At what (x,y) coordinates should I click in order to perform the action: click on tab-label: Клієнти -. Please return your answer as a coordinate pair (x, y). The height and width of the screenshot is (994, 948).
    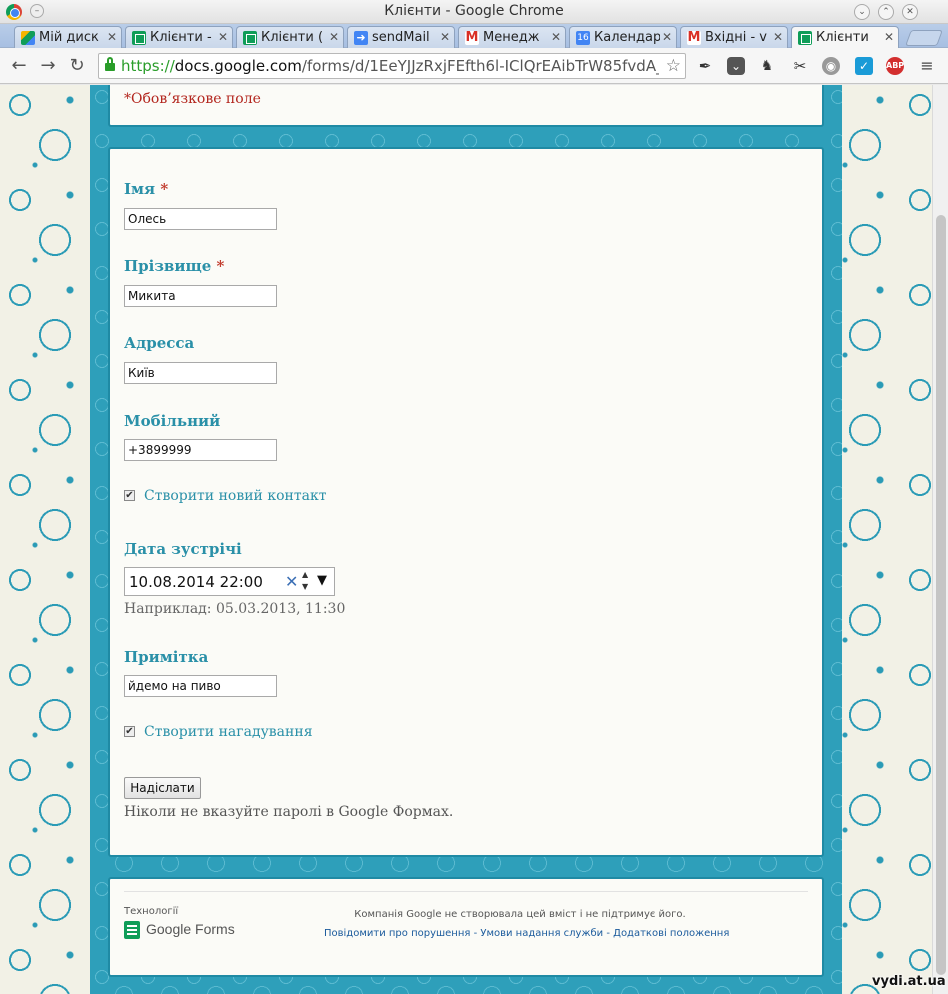
    Looking at the image, I should click on (181, 37).